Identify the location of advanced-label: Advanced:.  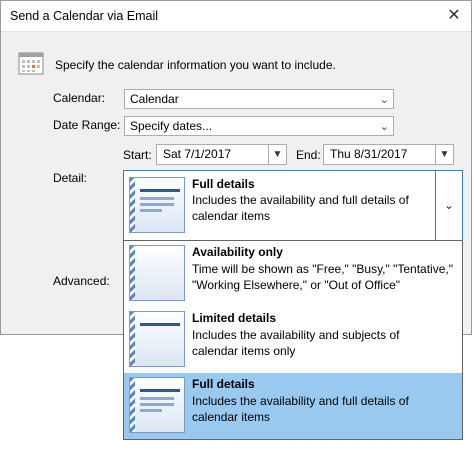
(81, 281).